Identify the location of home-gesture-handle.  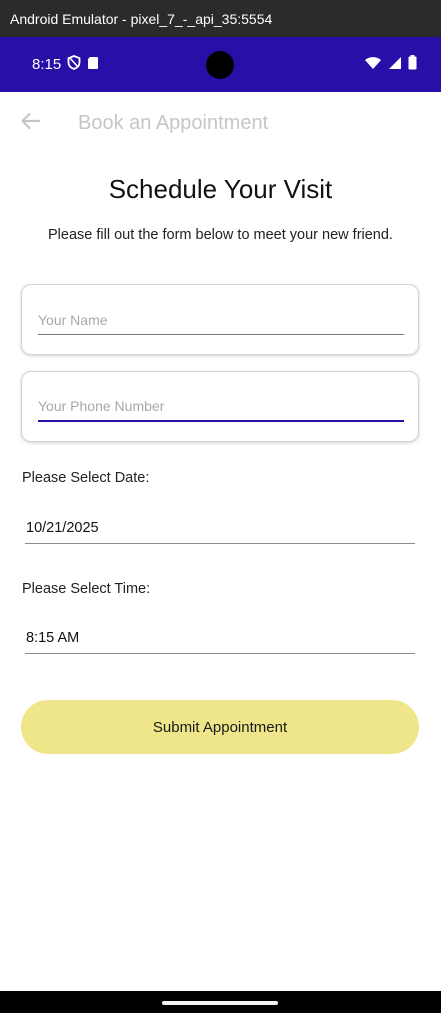
(220, 1003).